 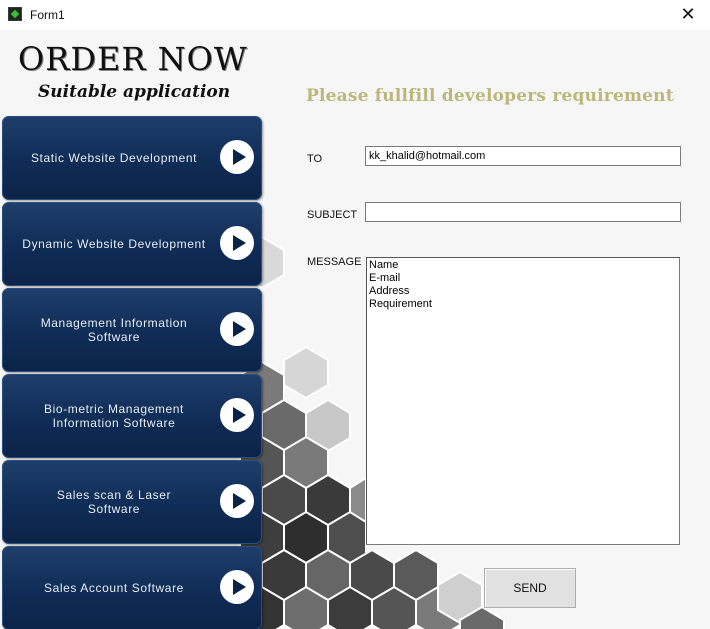 I want to click on to-label: TO, so click(x=315, y=159).